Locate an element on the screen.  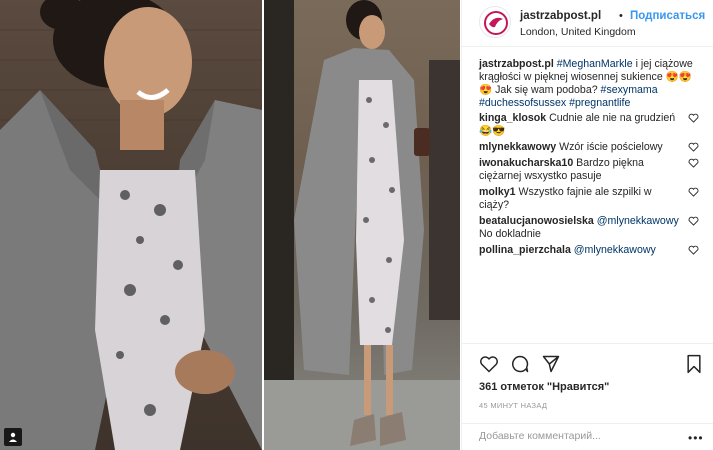
hashtag-link: #sexymama is located at coordinates (629, 90).